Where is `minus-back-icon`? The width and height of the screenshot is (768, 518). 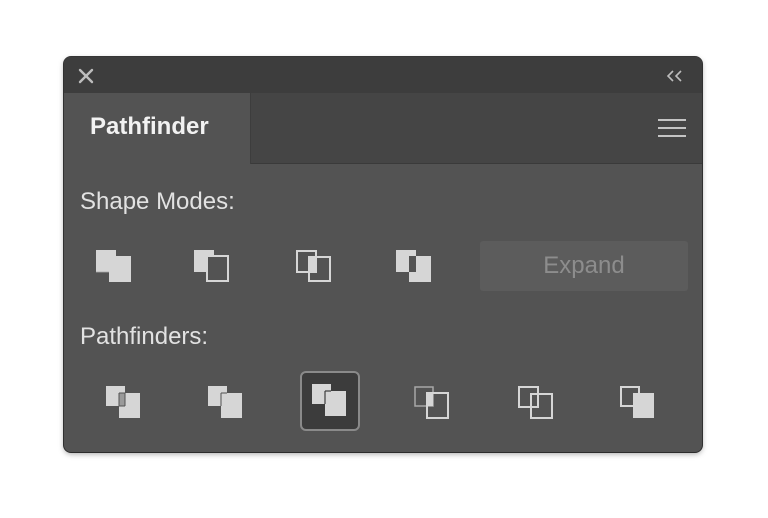 minus-back-icon is located at coordinates (637, 402).